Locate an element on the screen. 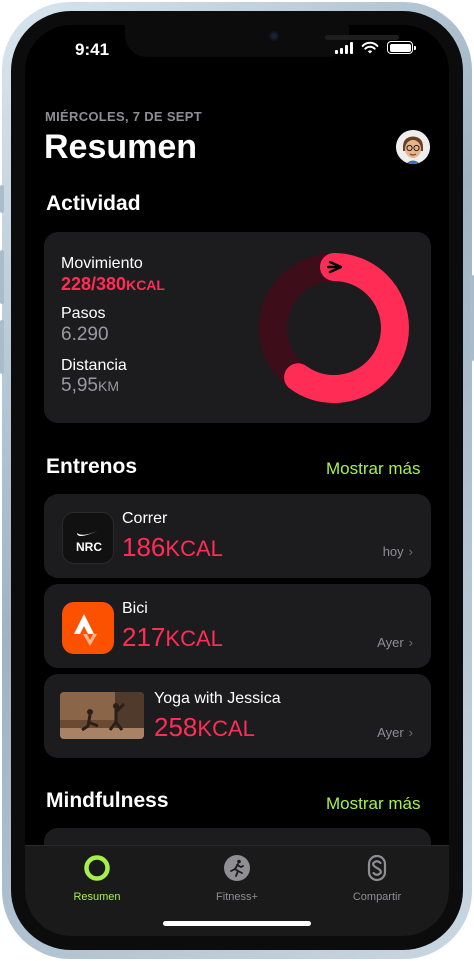  tab-compartir: Compartir is located at coordinates (377, 878).